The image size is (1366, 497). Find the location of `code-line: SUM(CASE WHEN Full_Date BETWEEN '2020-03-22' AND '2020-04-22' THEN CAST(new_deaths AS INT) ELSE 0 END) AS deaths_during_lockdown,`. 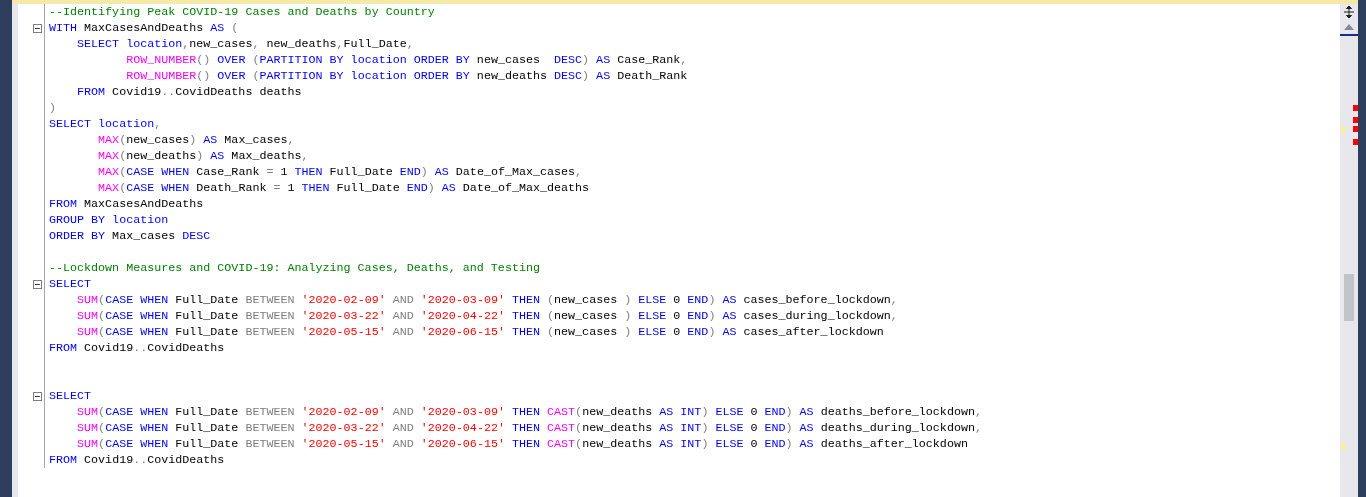

code-line: SUM(CASE WHEN Full_Date BETWEEN '2020-03-22' AND '2020-04-22' THEN CAST(new_deaths AS INT) ELSE 0 END) AS deaths_during_lockdown, is located at coordinates (529, 428).